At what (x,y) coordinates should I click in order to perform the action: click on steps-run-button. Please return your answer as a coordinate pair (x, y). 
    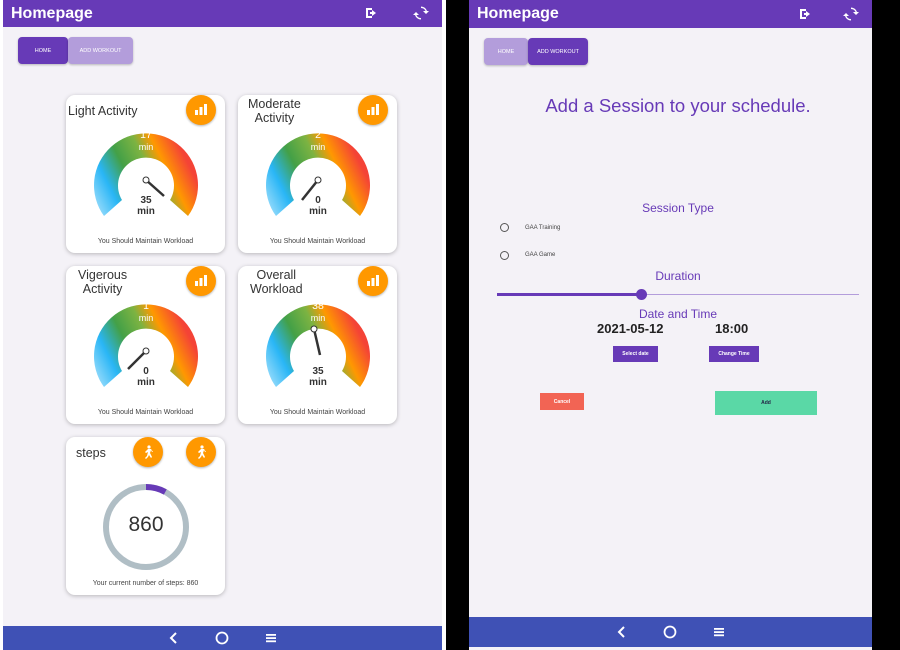
    Looking at the image, I should click on (201, 452).